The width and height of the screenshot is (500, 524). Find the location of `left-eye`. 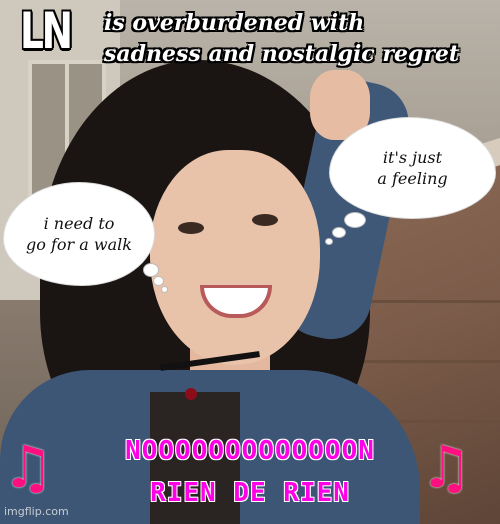

left-eye is located at coordinates (191, 228).